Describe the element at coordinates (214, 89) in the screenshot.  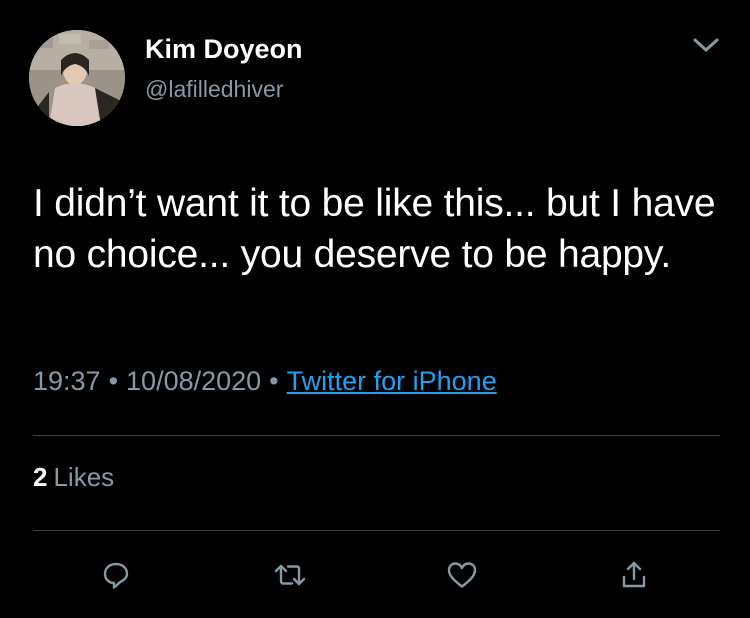
I see `user-handle: @lafilledhiver` at that location.